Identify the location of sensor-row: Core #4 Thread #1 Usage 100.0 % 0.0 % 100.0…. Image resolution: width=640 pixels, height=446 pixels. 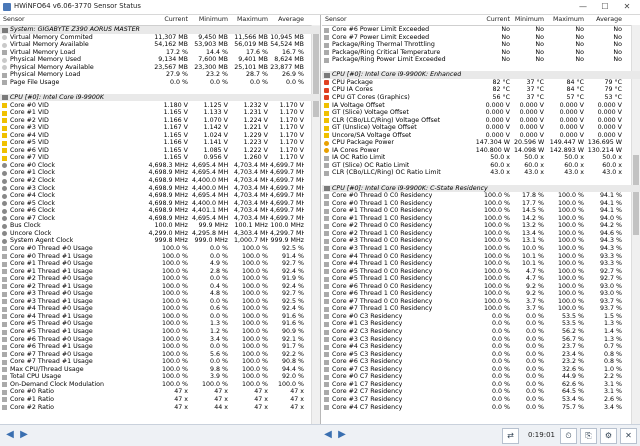
(160, 317).